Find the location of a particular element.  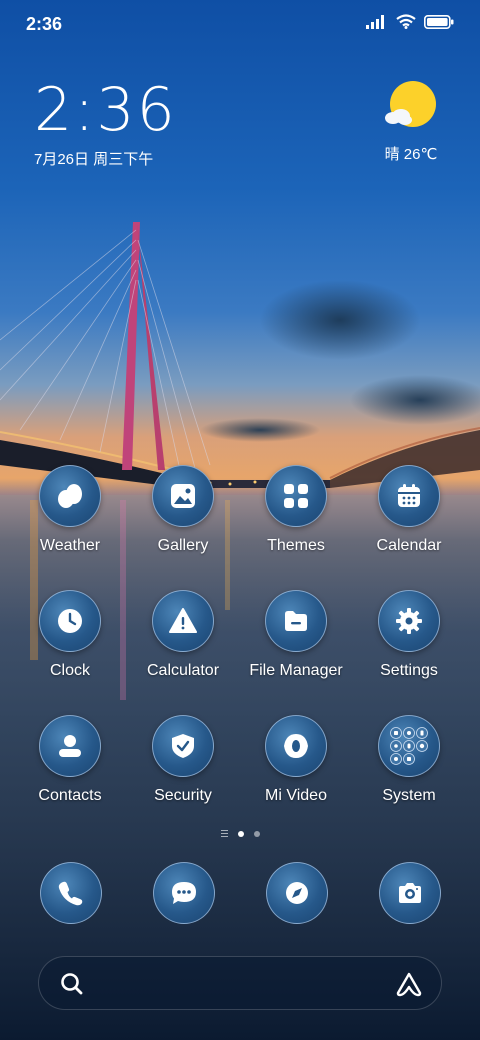

dock-camera is located at coordinates (410, 893).